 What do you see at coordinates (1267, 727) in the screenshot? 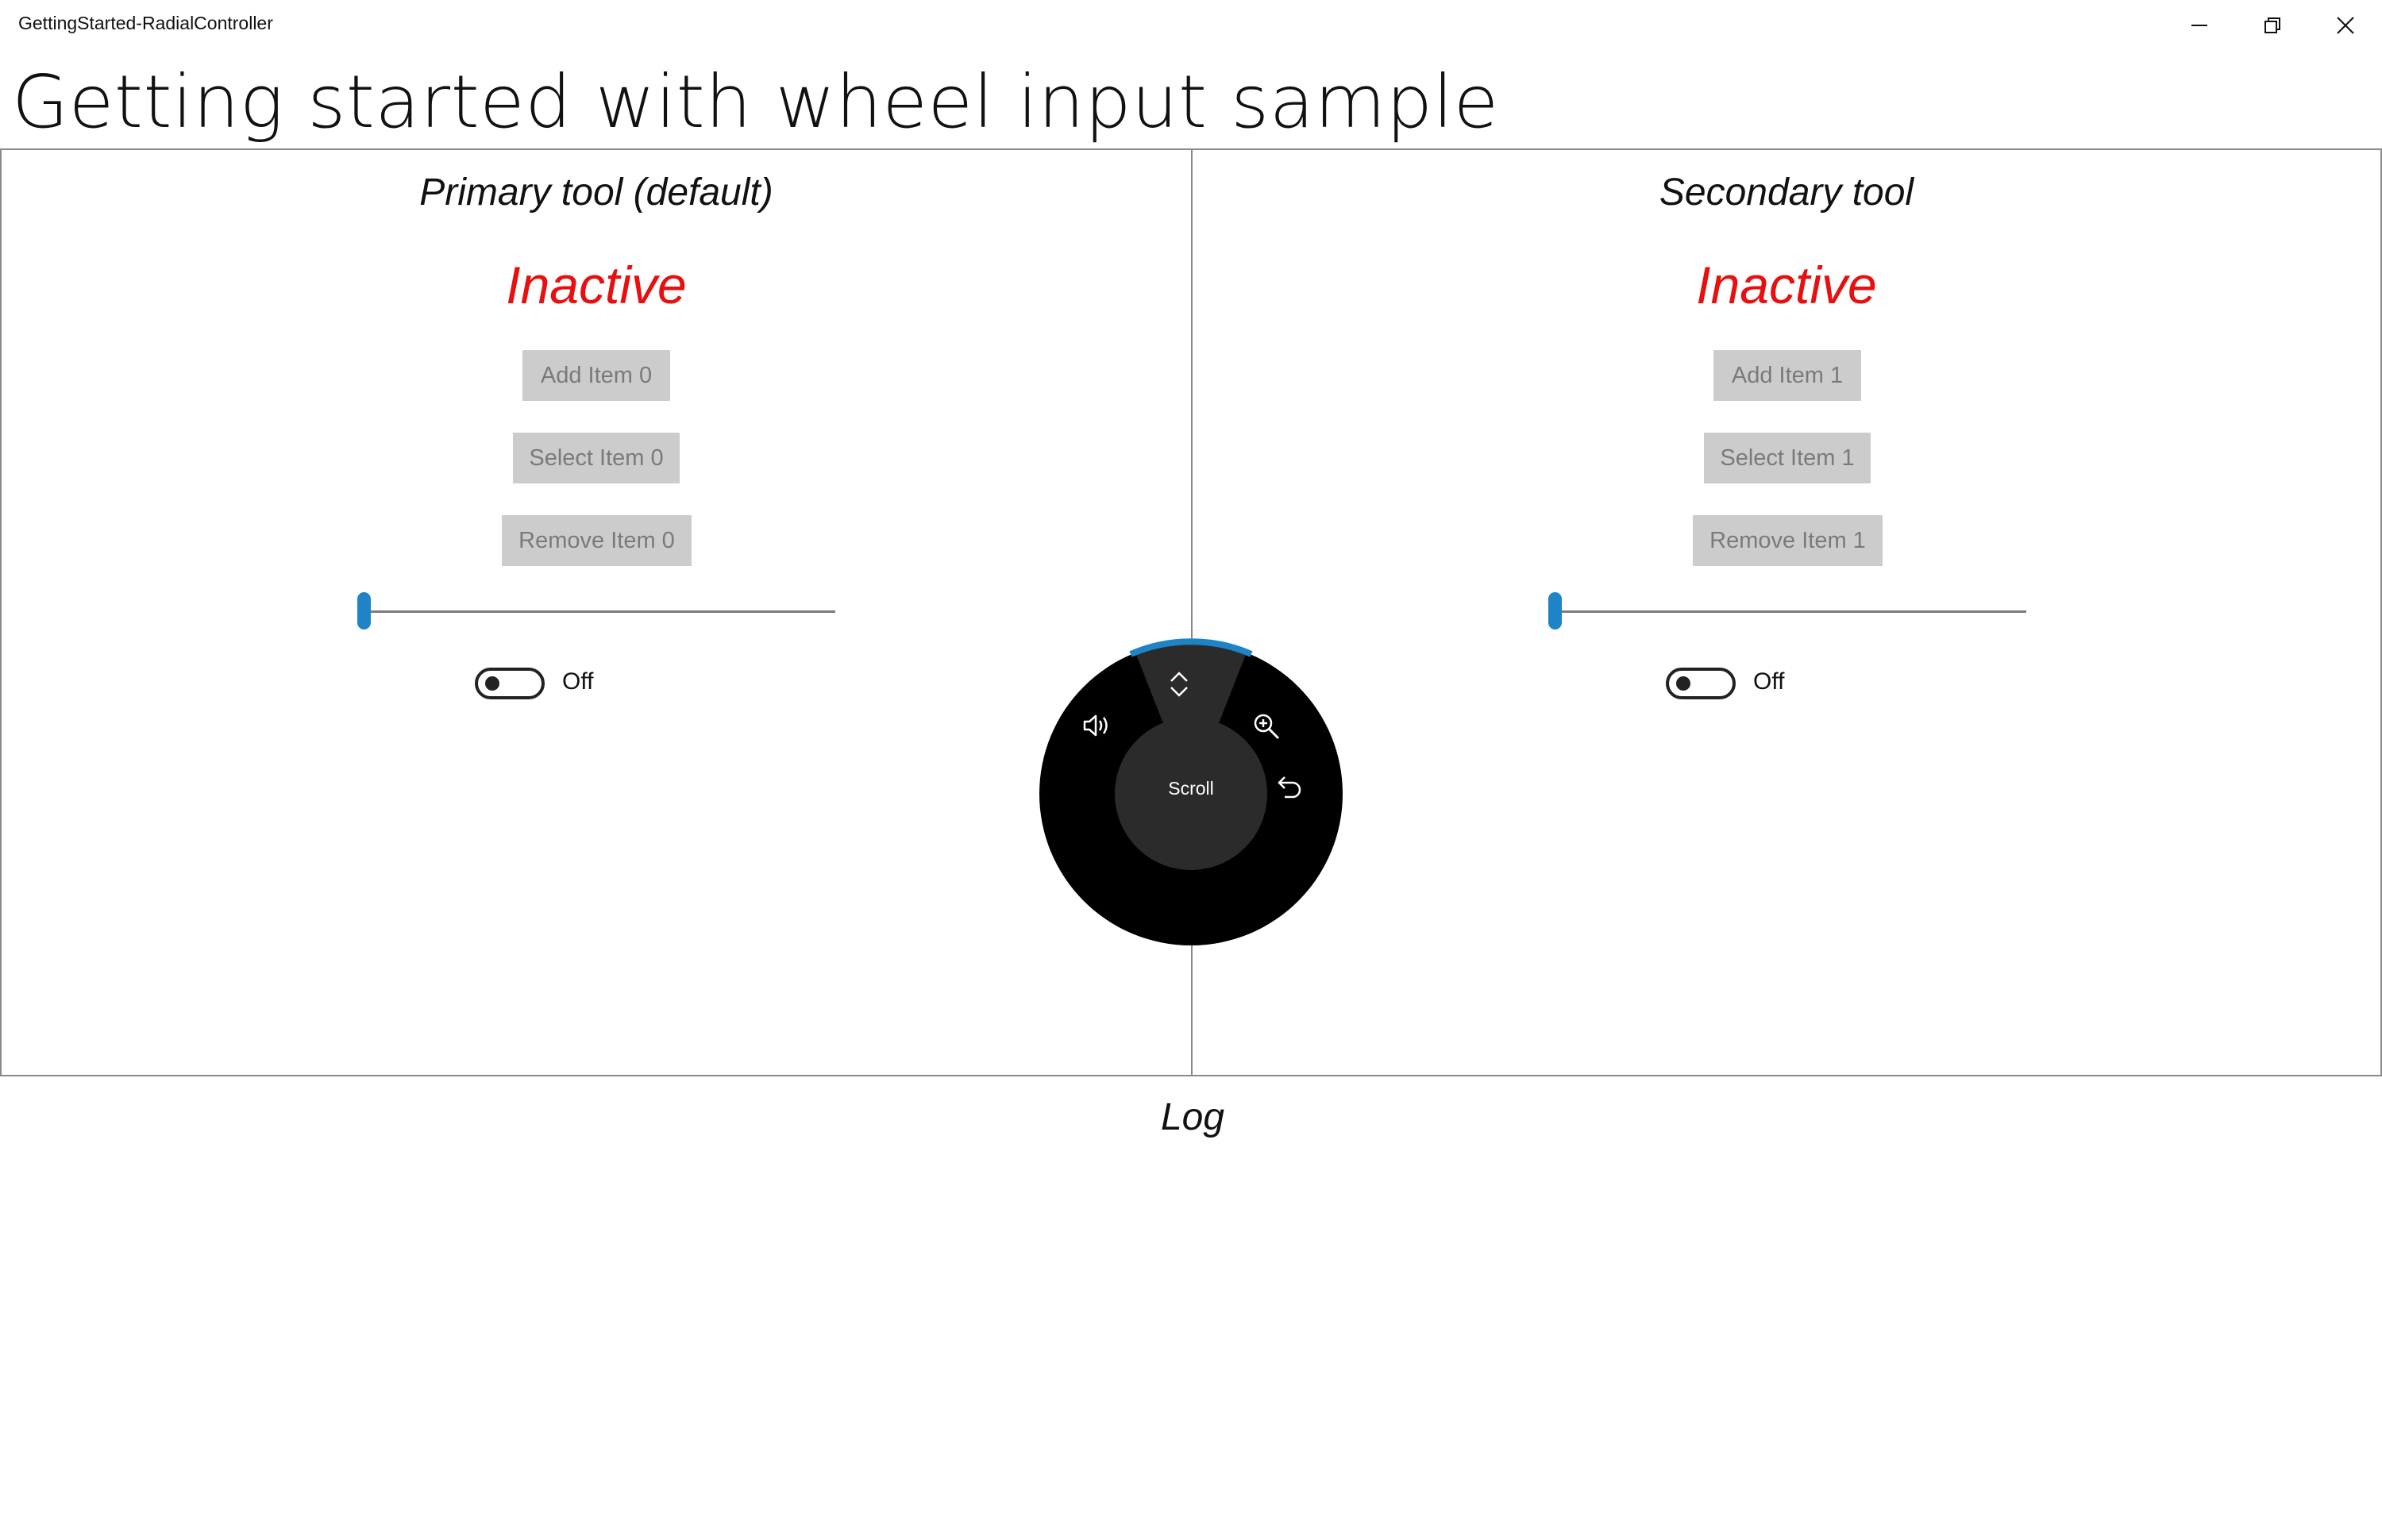
I see `zoom-icon` at bounding box center [1267, 727].